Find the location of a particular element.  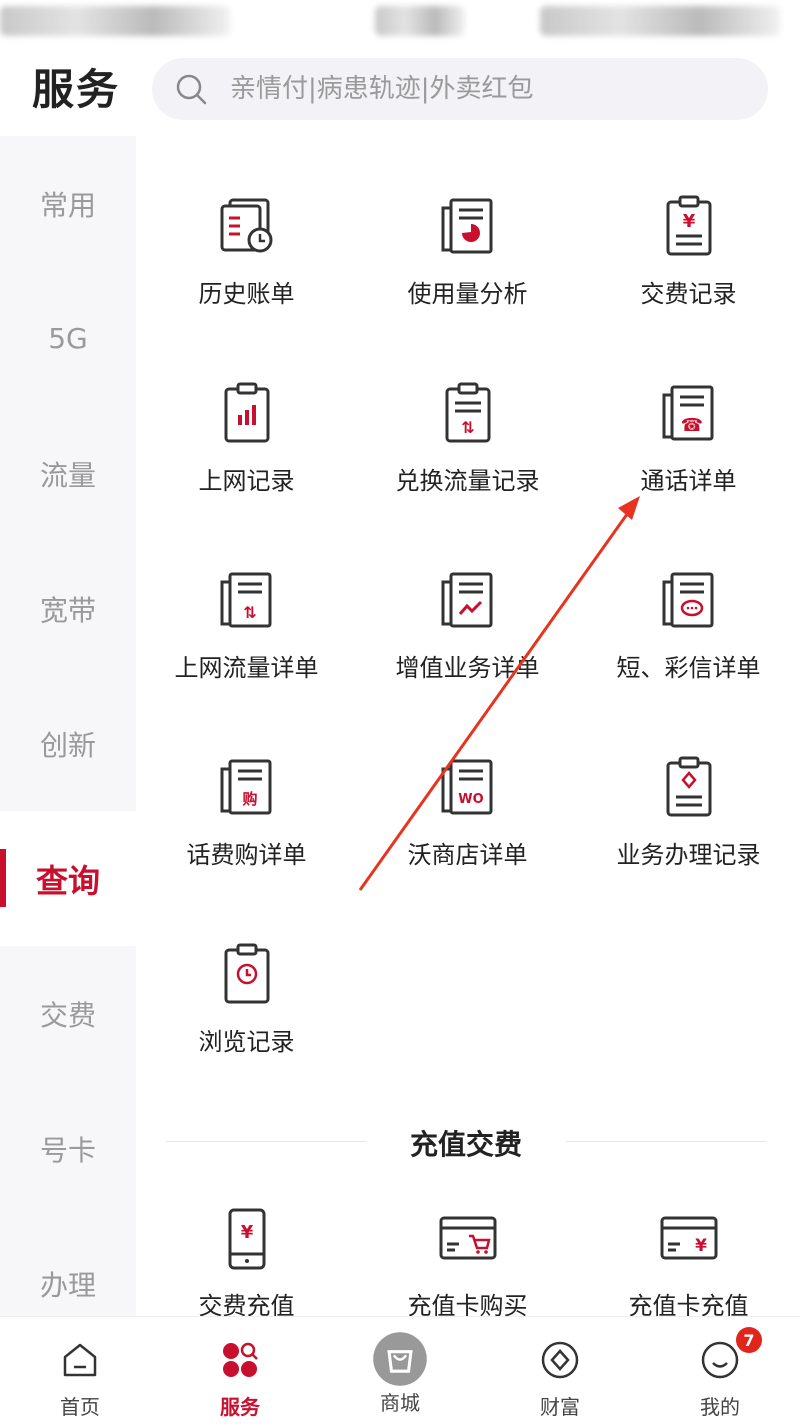

sidebar-item-label: 创新 is located at coordinates (67, 745).